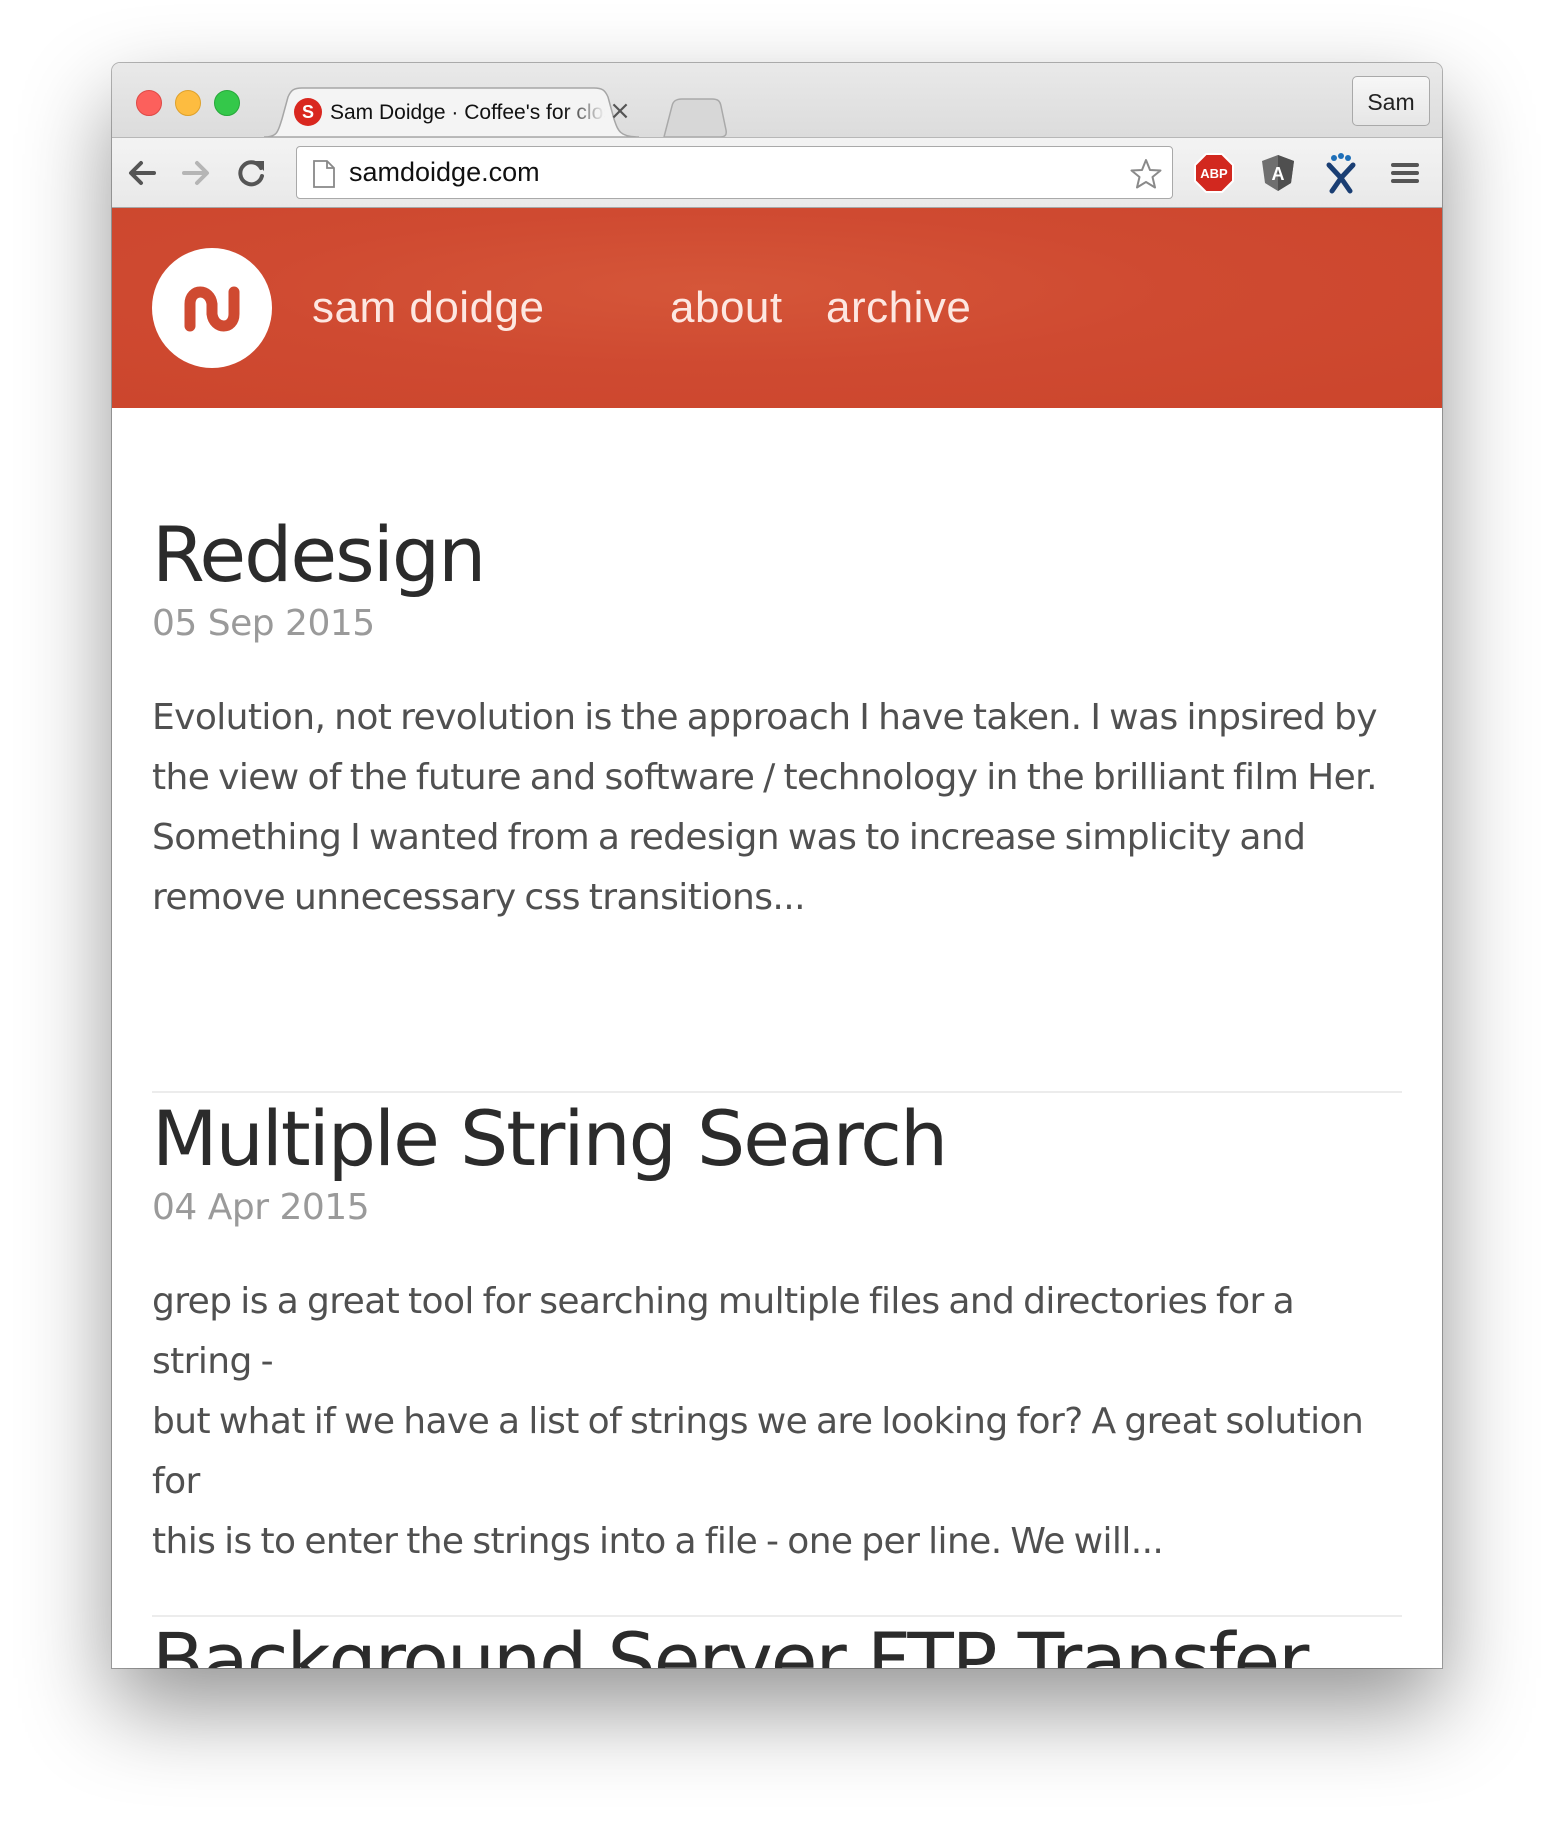 The width and height of the screenshot is (1554, 1826). Describe the element at coordinates (324, 174) in the screenshot. I see `page-icon` at that location.